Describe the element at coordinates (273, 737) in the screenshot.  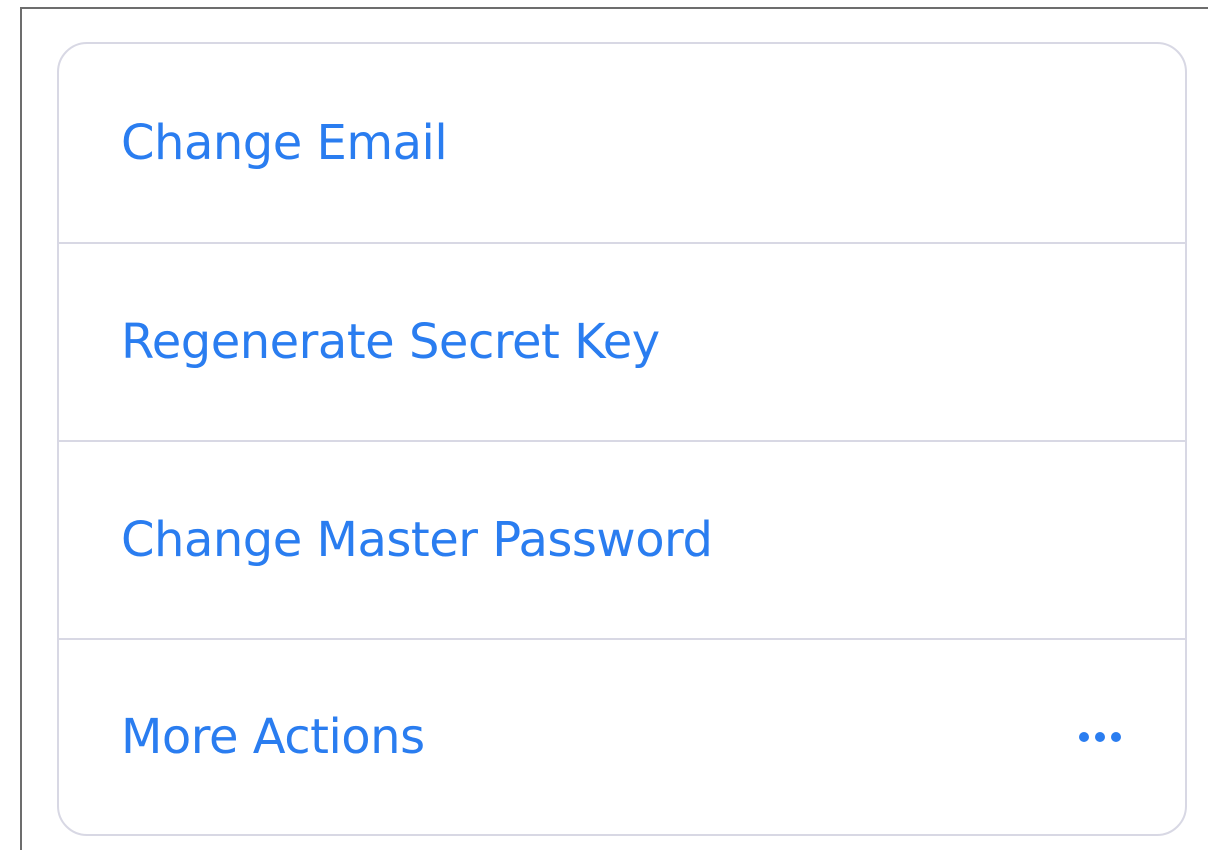
I see `more-actions-label: More Actions` at that location.